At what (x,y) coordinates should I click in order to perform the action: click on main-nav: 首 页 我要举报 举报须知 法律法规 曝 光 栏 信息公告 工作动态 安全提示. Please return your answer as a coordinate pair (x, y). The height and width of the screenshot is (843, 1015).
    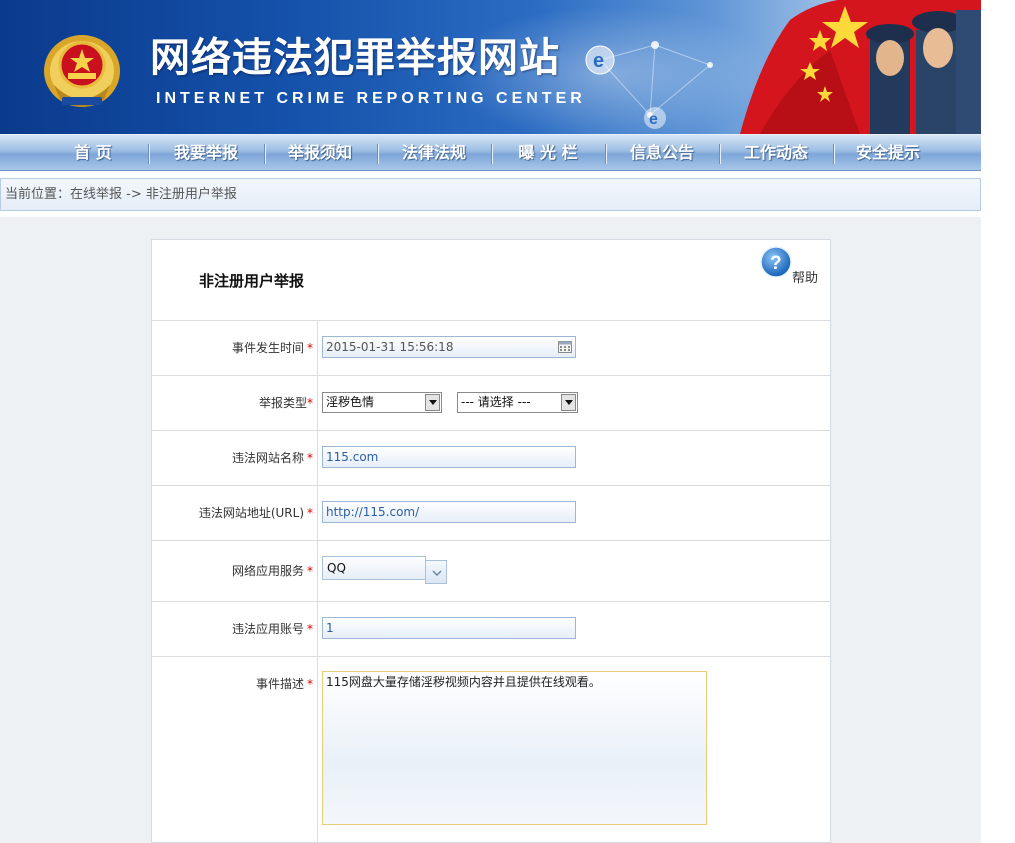
    Looking at the image, I should click on (490, 152).